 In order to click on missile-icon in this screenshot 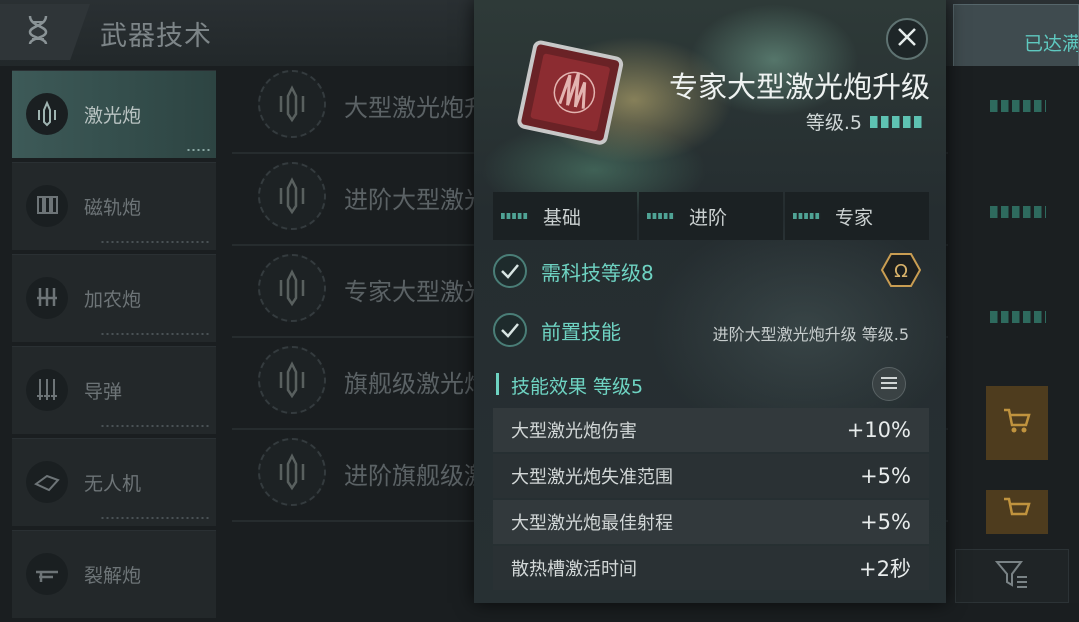, I will do `click(47, 390)`.